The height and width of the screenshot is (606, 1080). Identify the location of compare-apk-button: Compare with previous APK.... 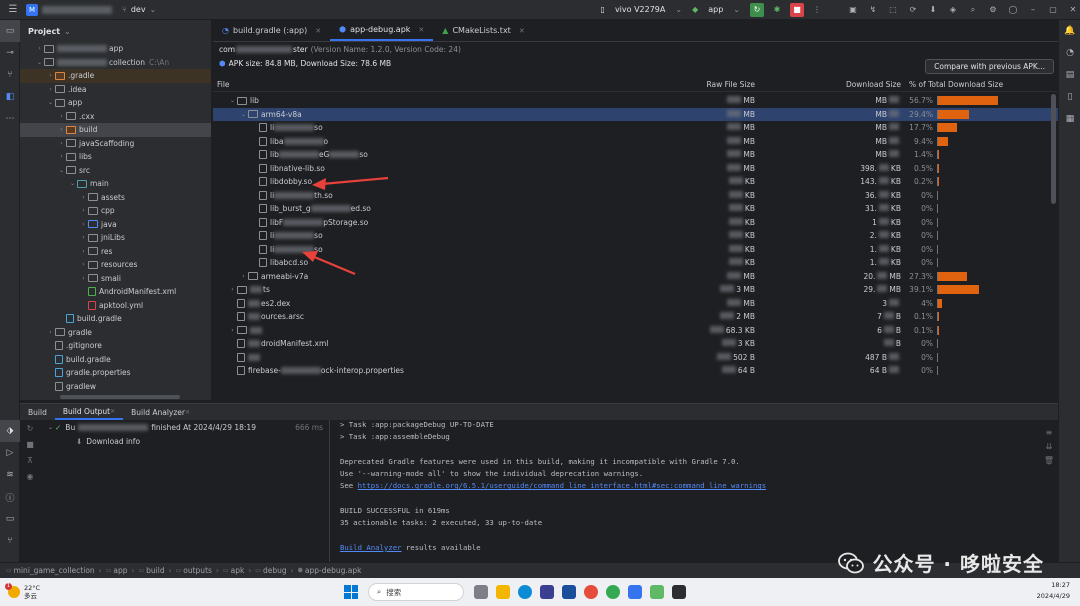
(989, 66).